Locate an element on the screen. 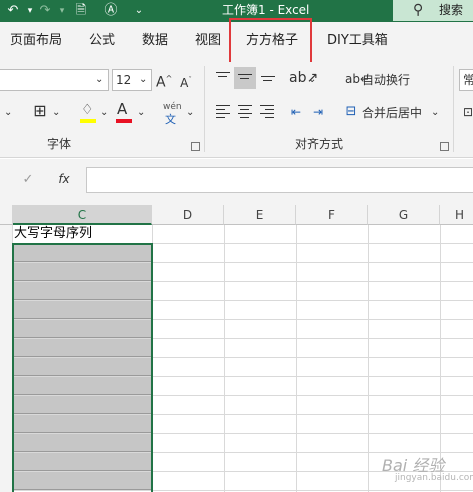  number-format-value: 常 is located at coordinates (468, 80).